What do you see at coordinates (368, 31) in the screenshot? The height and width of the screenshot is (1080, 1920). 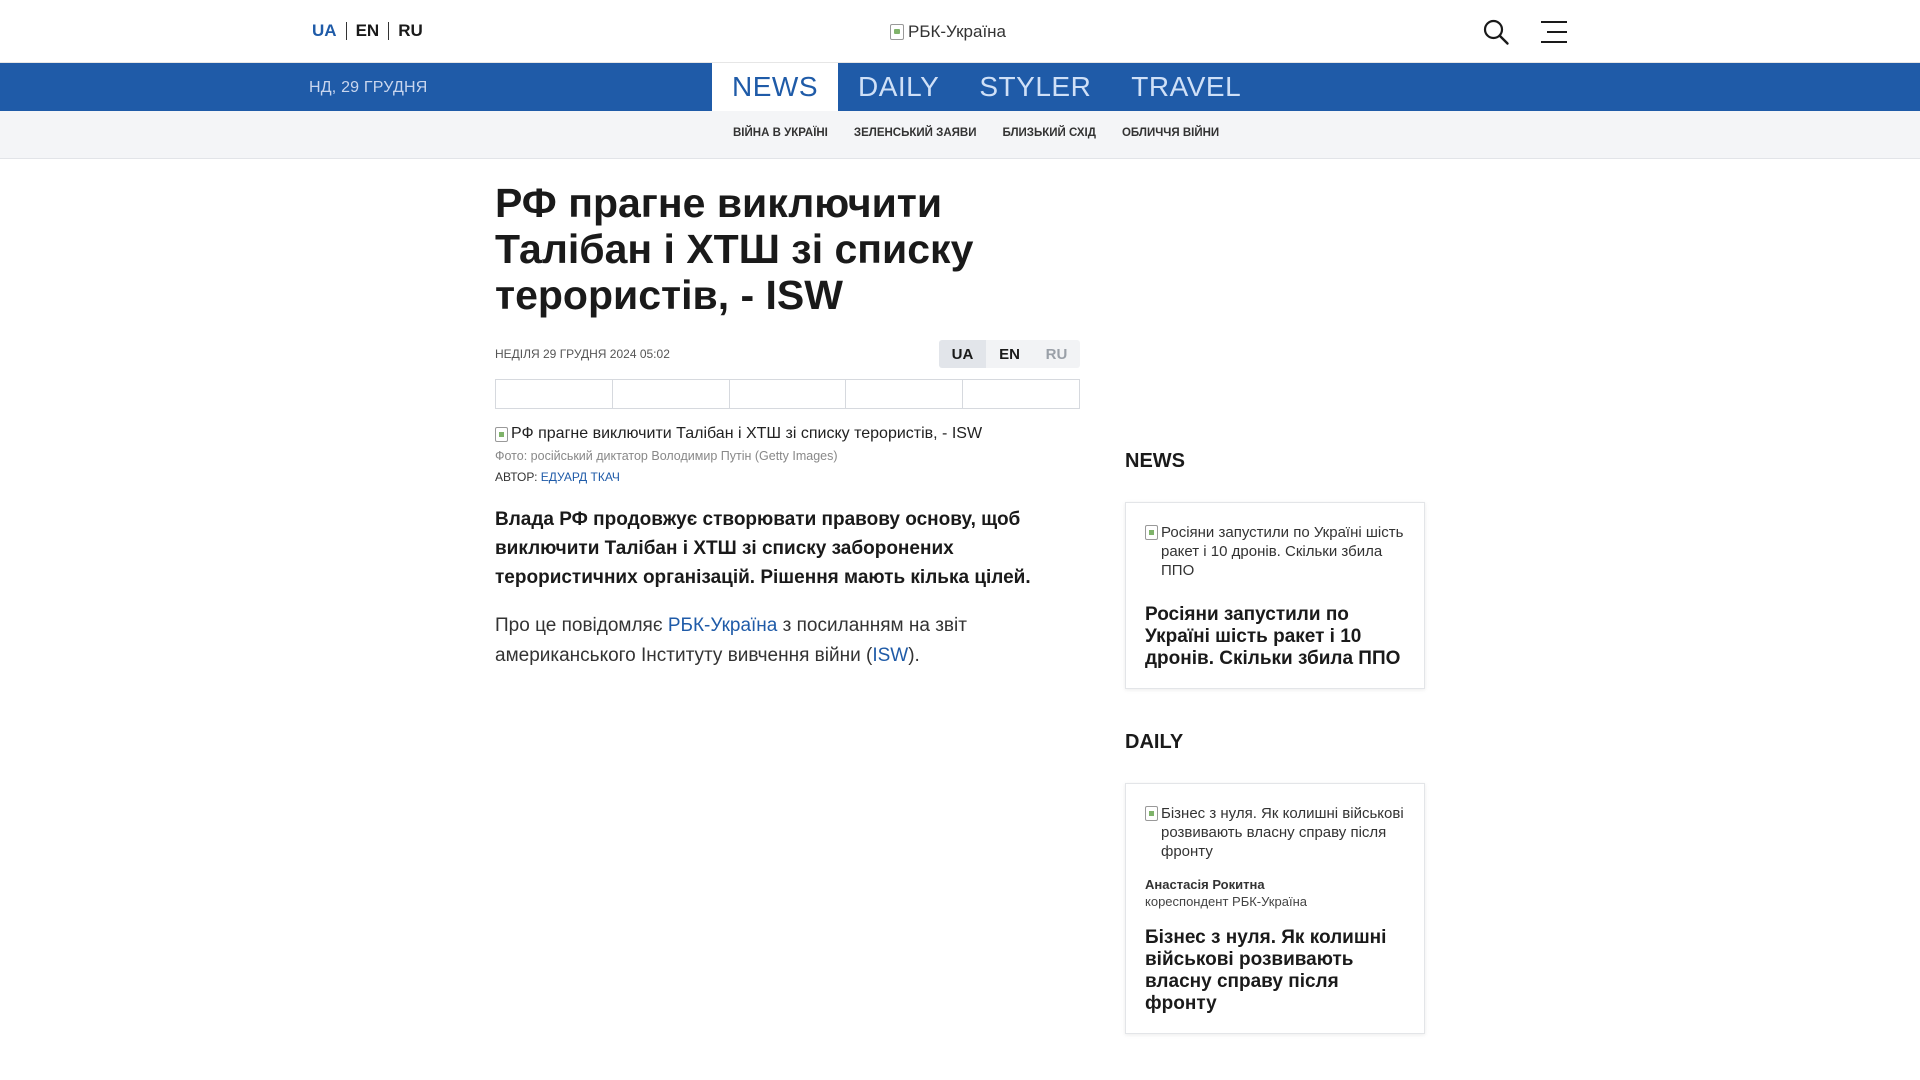 I see `lang-en: EN` at bounding box center [368, 31].